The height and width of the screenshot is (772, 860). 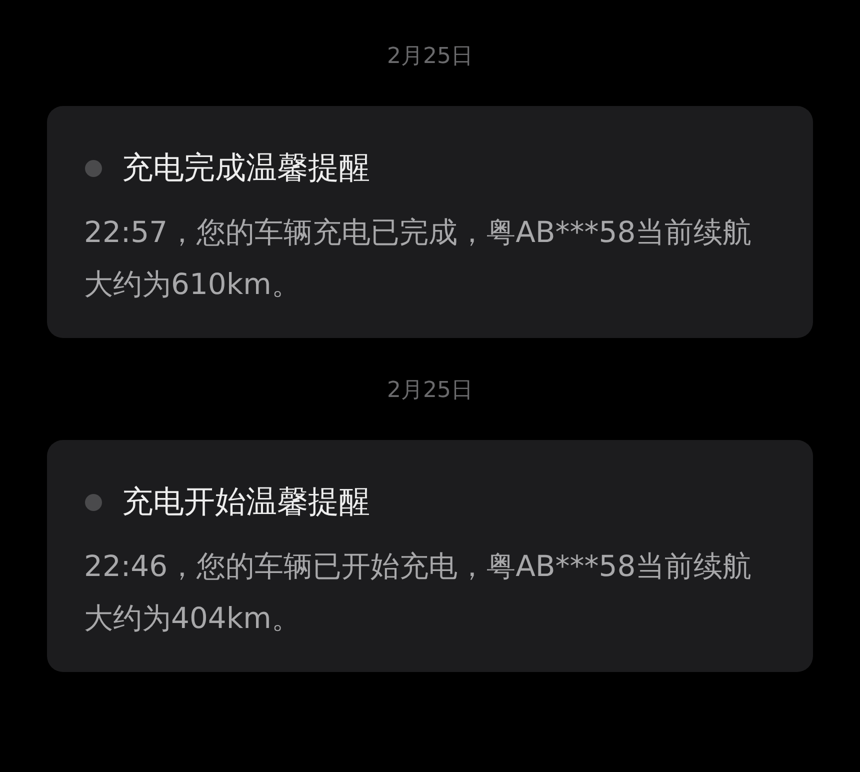 What do you see at coordinates (246, 502) in the screenshot?
I see `message-title: 充电开始温馨提醒` at bounding box center [246, 502].